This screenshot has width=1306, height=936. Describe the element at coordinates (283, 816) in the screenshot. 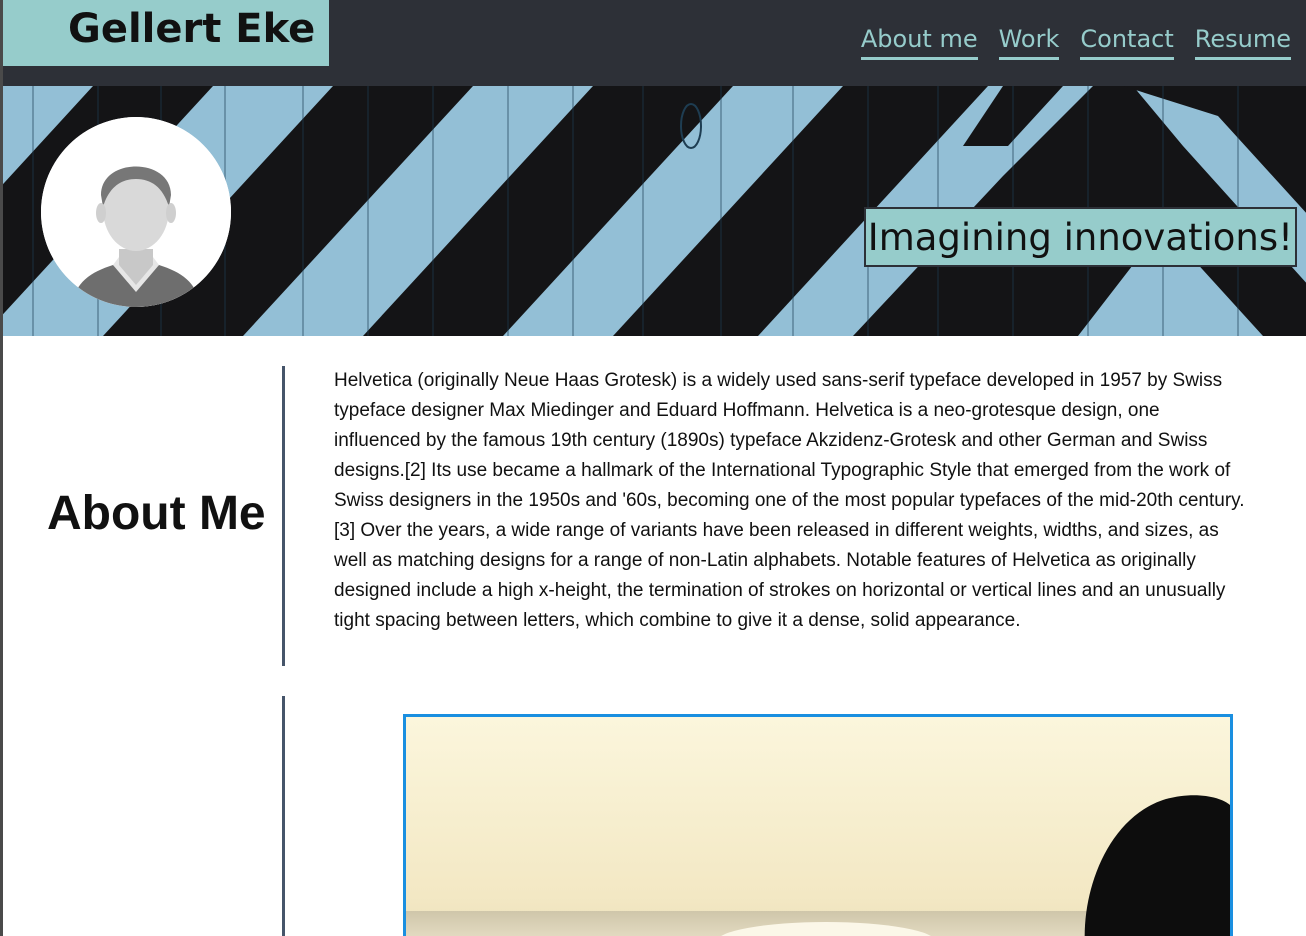

I see `work-divider` at that location.